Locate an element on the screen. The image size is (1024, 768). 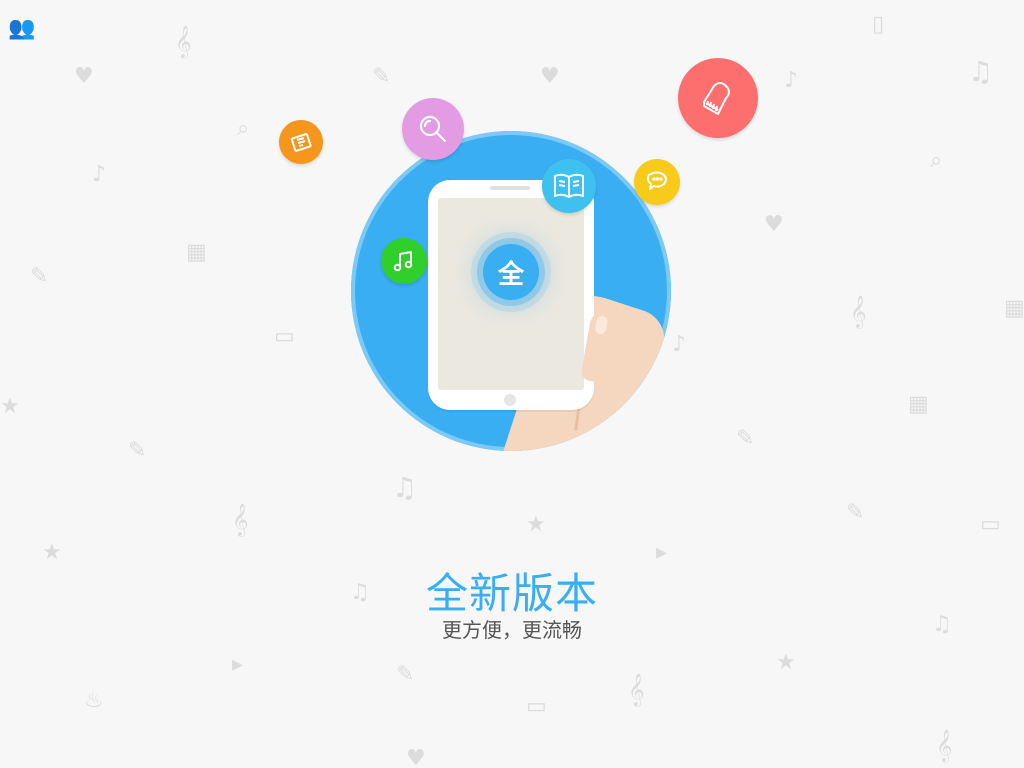
chat-icon is located at coordinates (657, 182).